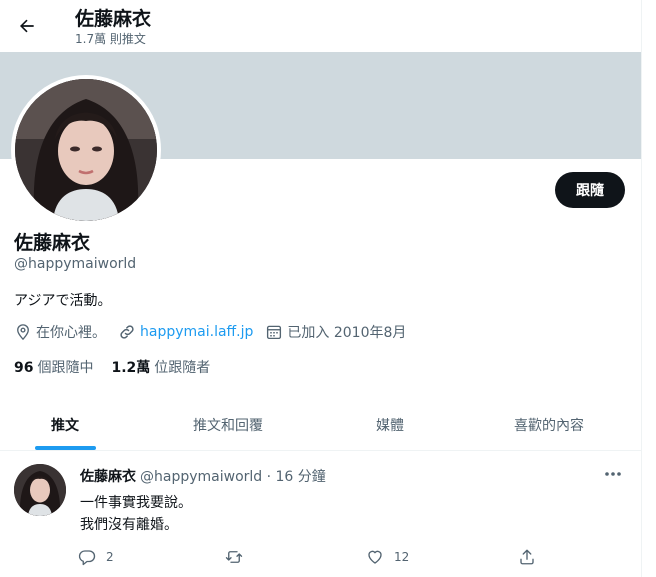 Image resolution: width=656 pixels, height=577 pixels. I want to click on location-pin-icon, so click(23, 332).